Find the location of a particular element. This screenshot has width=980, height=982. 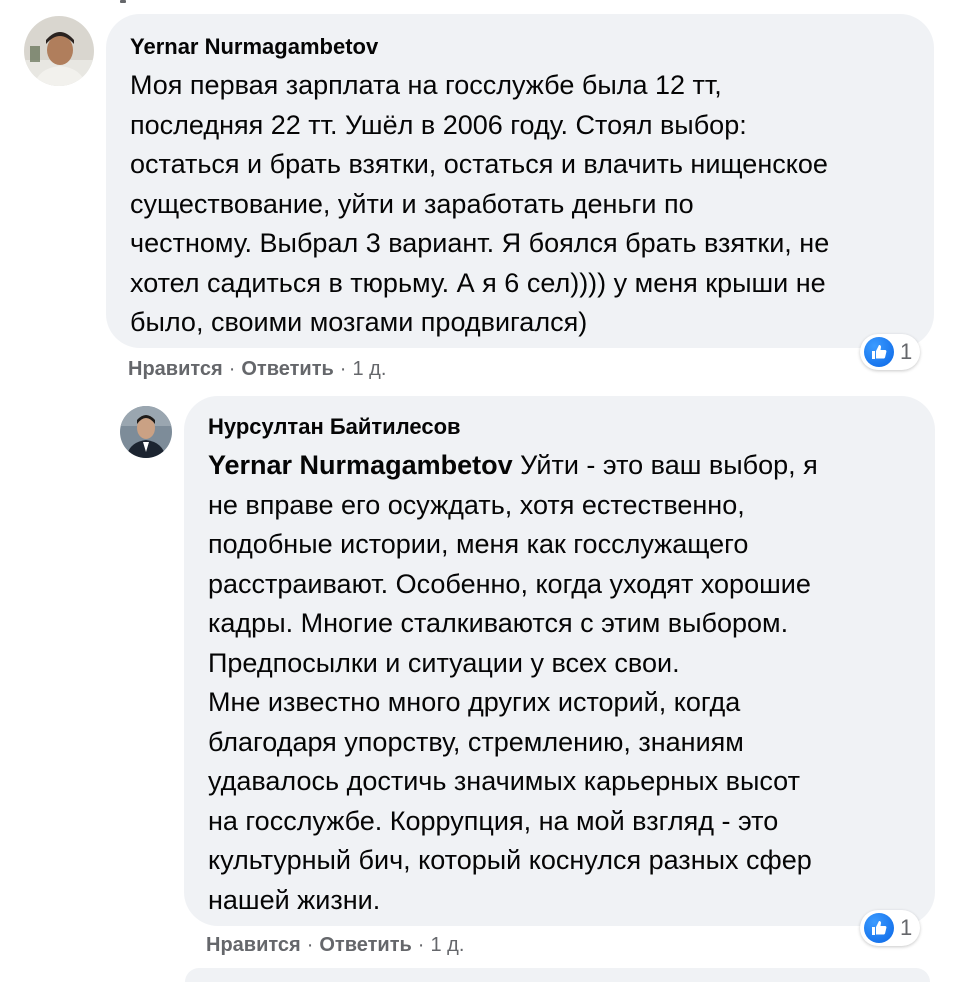

next-comment-bubble-edge is located at coordinates (557, 975).